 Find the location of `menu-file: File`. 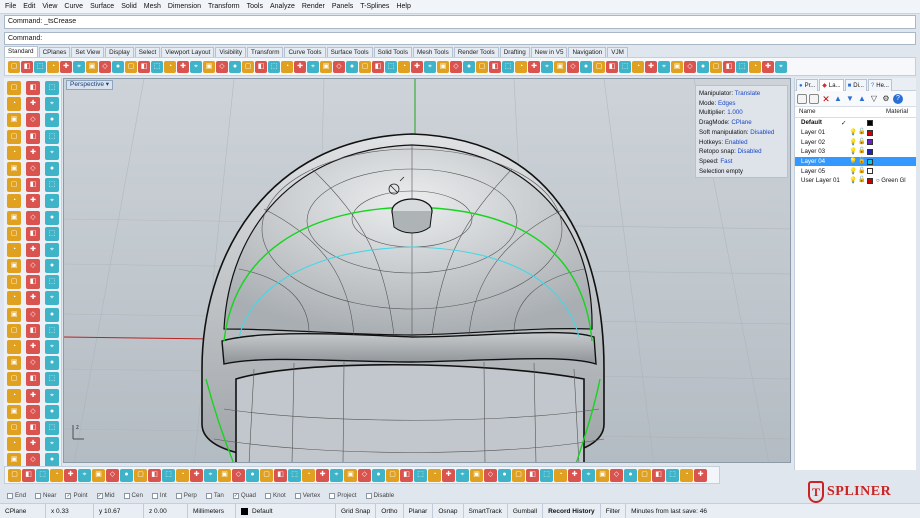

menu-file: File is located at coordinates (10, 7).